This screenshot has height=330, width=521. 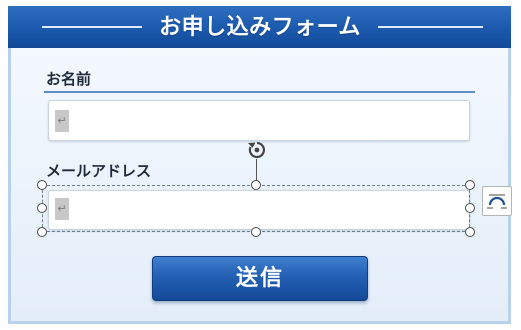 I want to click on rotate-handle-icon, so click(x=257, y=150).